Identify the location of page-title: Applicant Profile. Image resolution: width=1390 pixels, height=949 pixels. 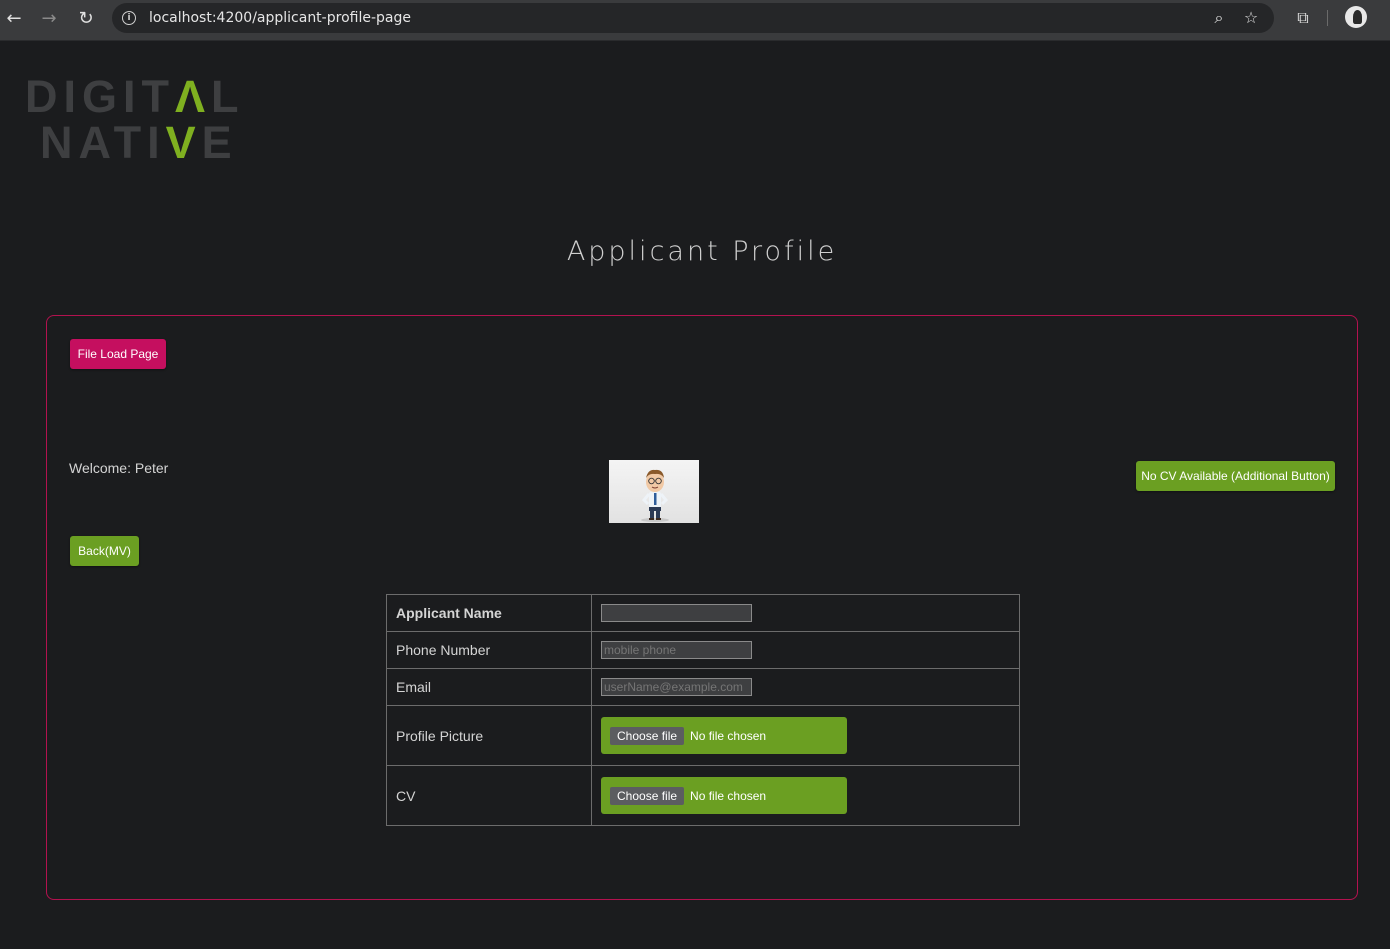
(702, 251).